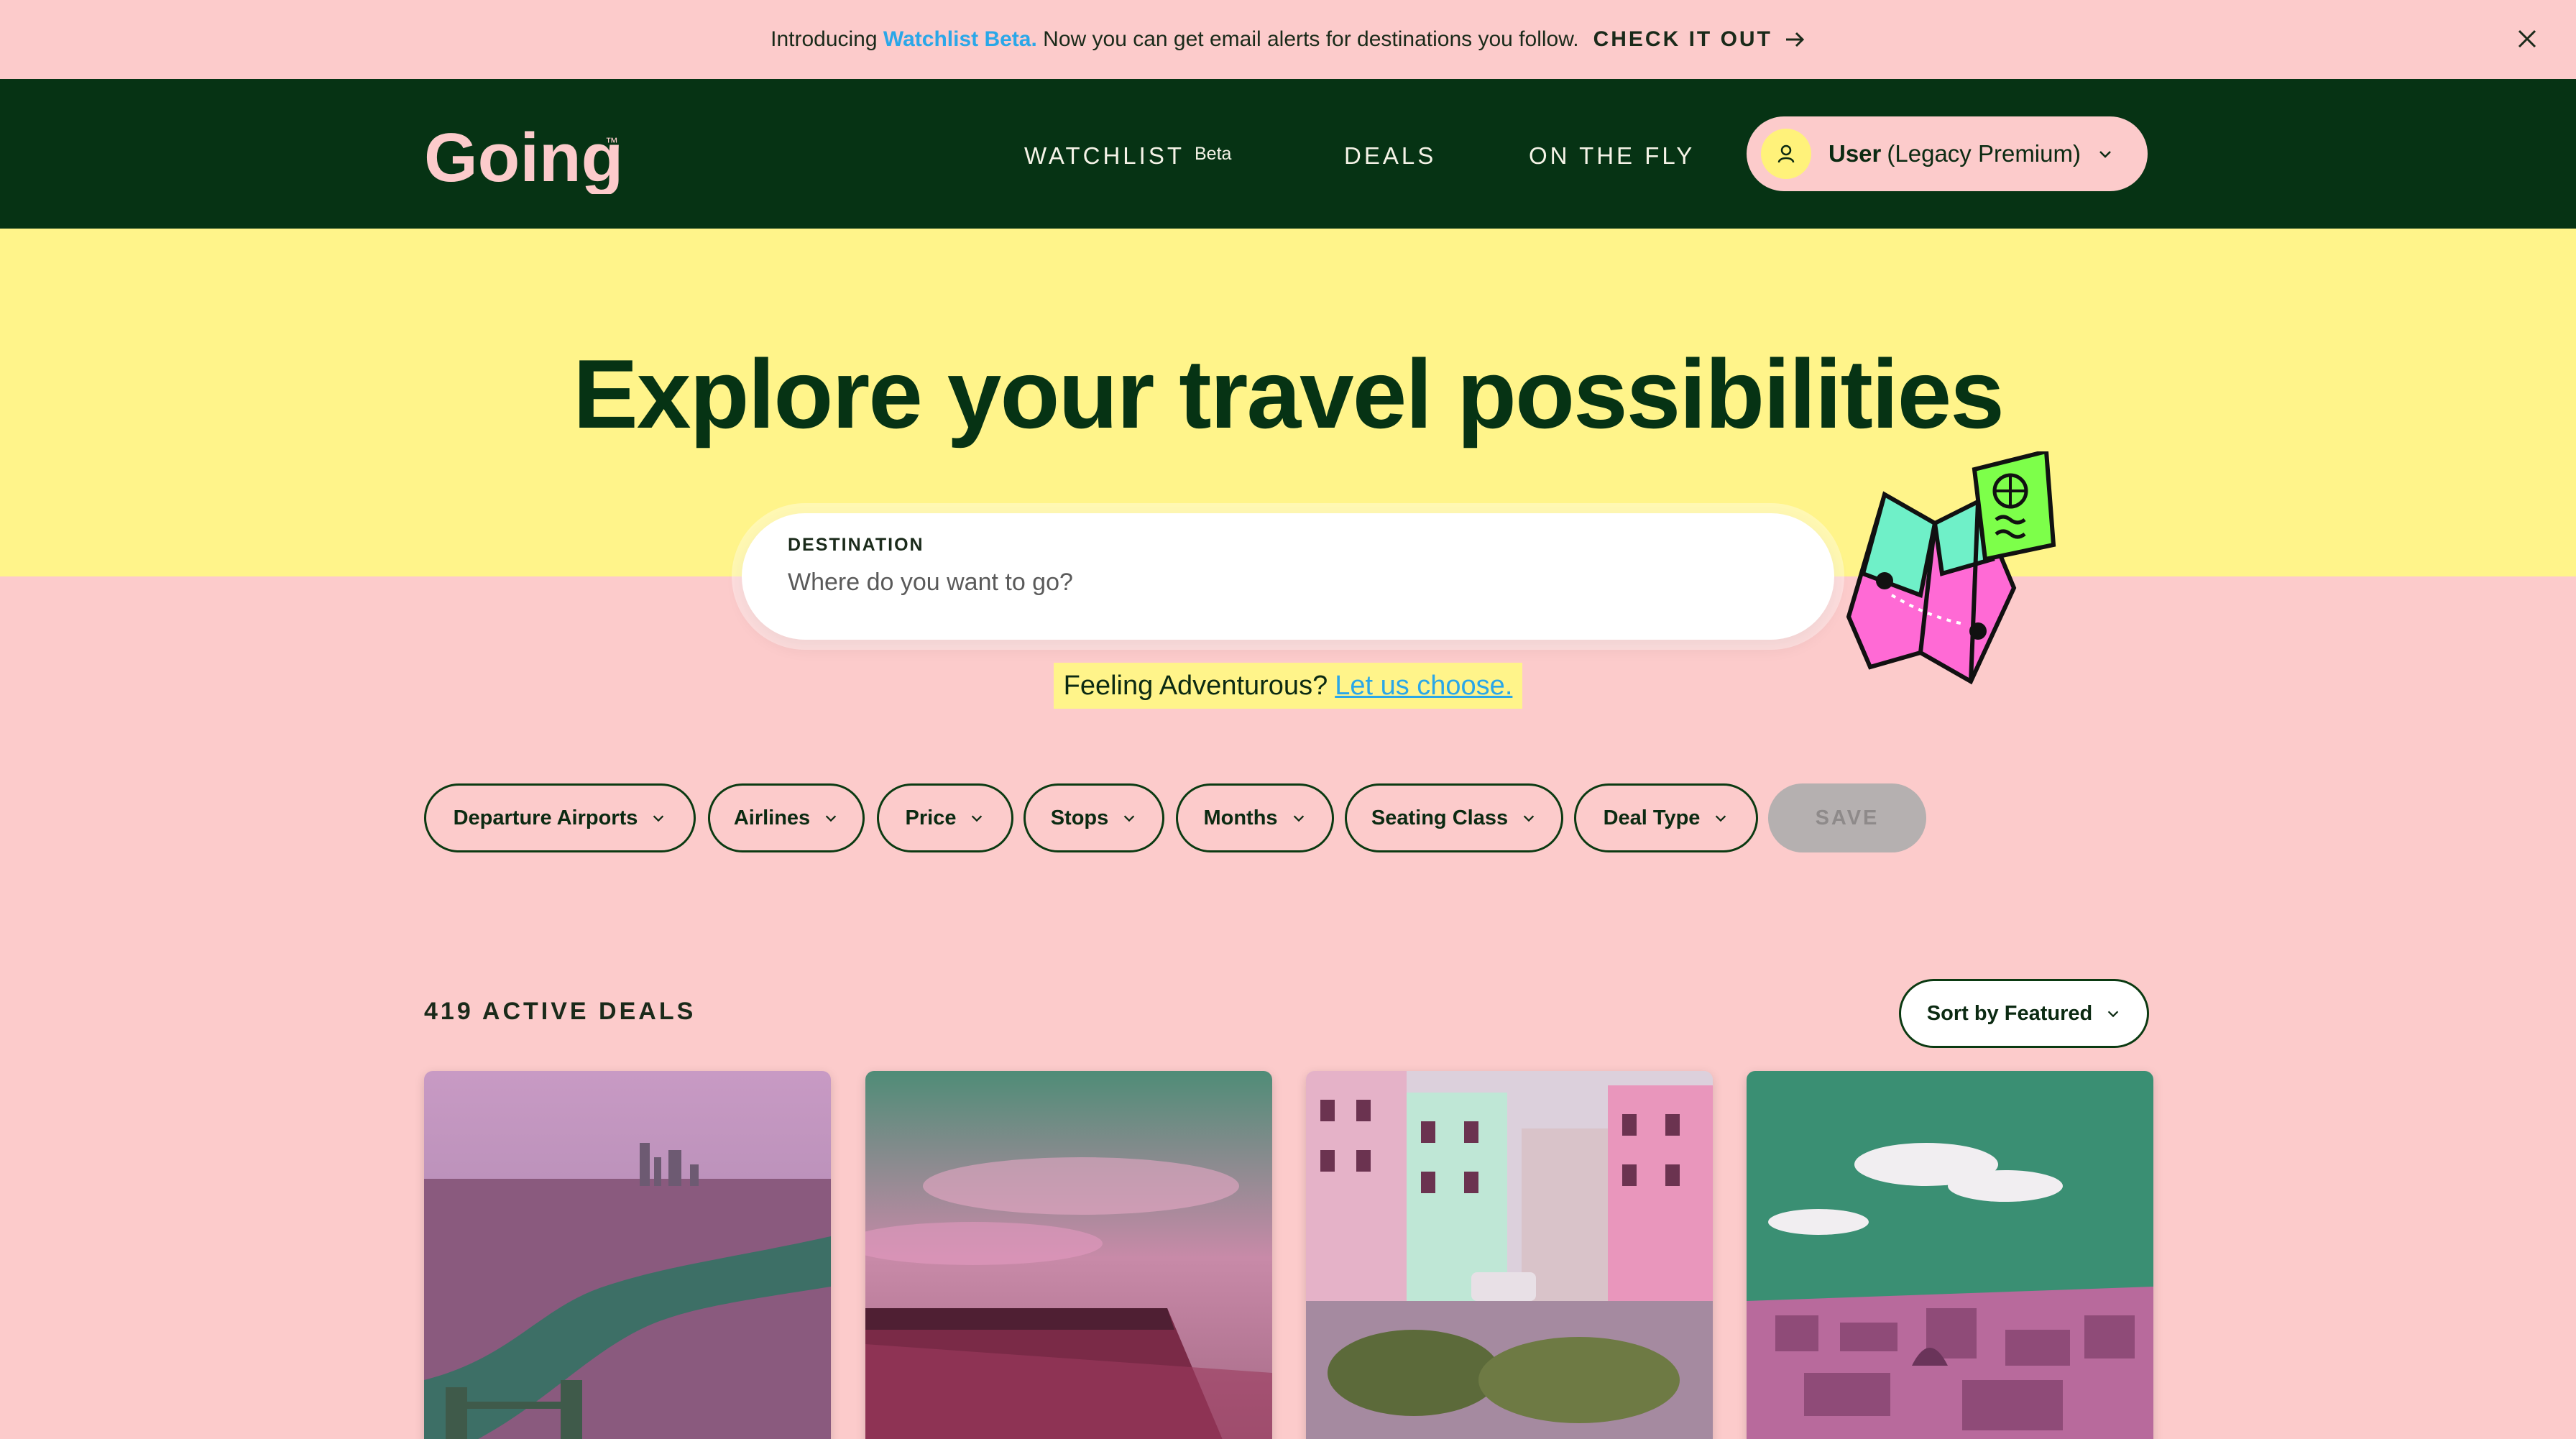 The image size is (2576, 1439). Describe the element at coordinates (1213, 154) in the screenshot. I see `nav-watchlist-beta-badge: Beta` at that location.